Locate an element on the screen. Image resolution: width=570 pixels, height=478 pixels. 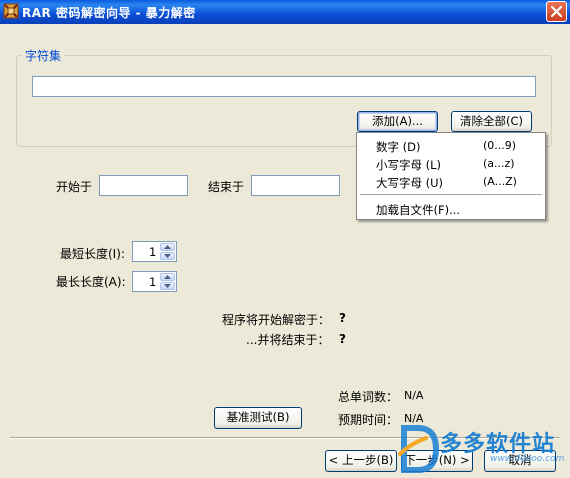
title-bar: RAR 密码解密向导 - 暴力解密 is located at coordinates (285, 12).